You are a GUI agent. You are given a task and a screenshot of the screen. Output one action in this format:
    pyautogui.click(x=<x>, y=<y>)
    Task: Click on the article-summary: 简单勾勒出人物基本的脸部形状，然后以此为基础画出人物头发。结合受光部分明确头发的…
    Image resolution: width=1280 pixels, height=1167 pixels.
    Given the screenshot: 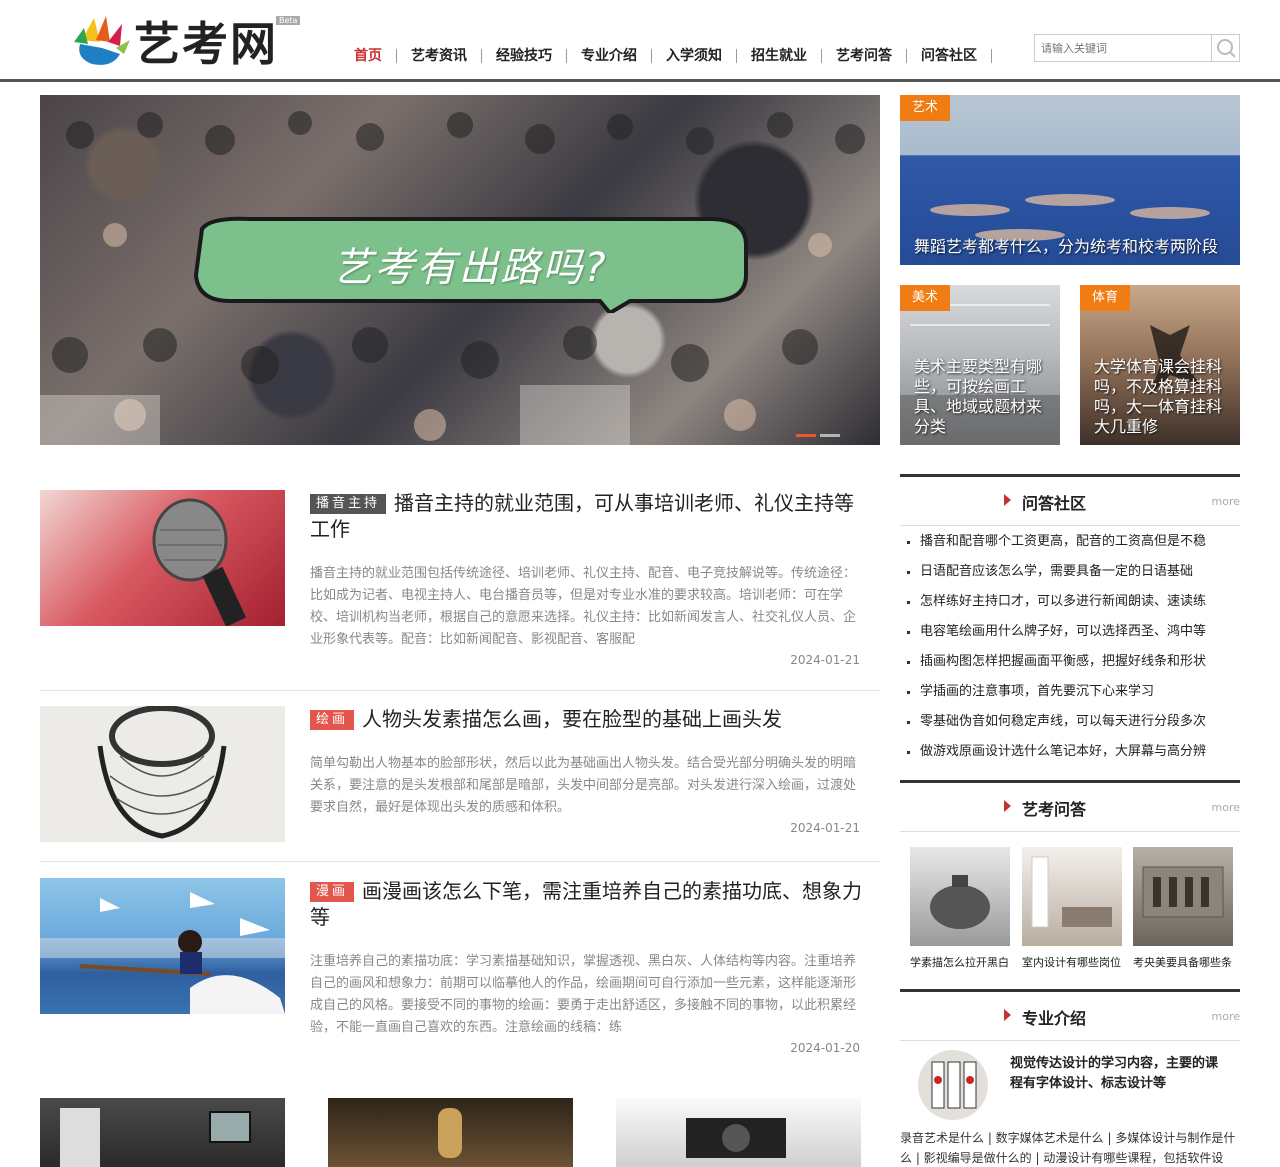 What is the action you would take?
    pyautogui.click(x=583, y=785)
    